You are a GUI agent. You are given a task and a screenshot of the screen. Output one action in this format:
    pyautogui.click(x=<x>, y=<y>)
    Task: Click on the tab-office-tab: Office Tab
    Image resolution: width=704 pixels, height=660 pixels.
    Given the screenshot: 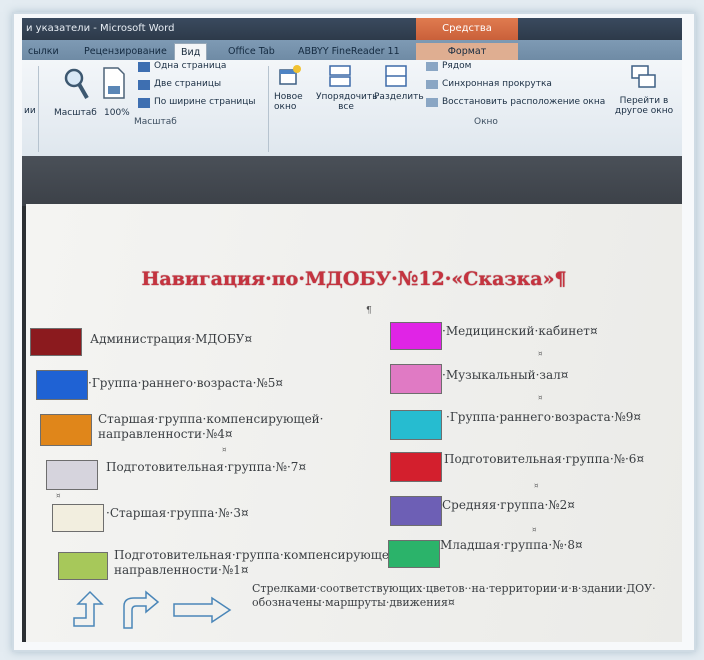 What is the action you would take?
    pyautogui.click(x=251, y=51)
    